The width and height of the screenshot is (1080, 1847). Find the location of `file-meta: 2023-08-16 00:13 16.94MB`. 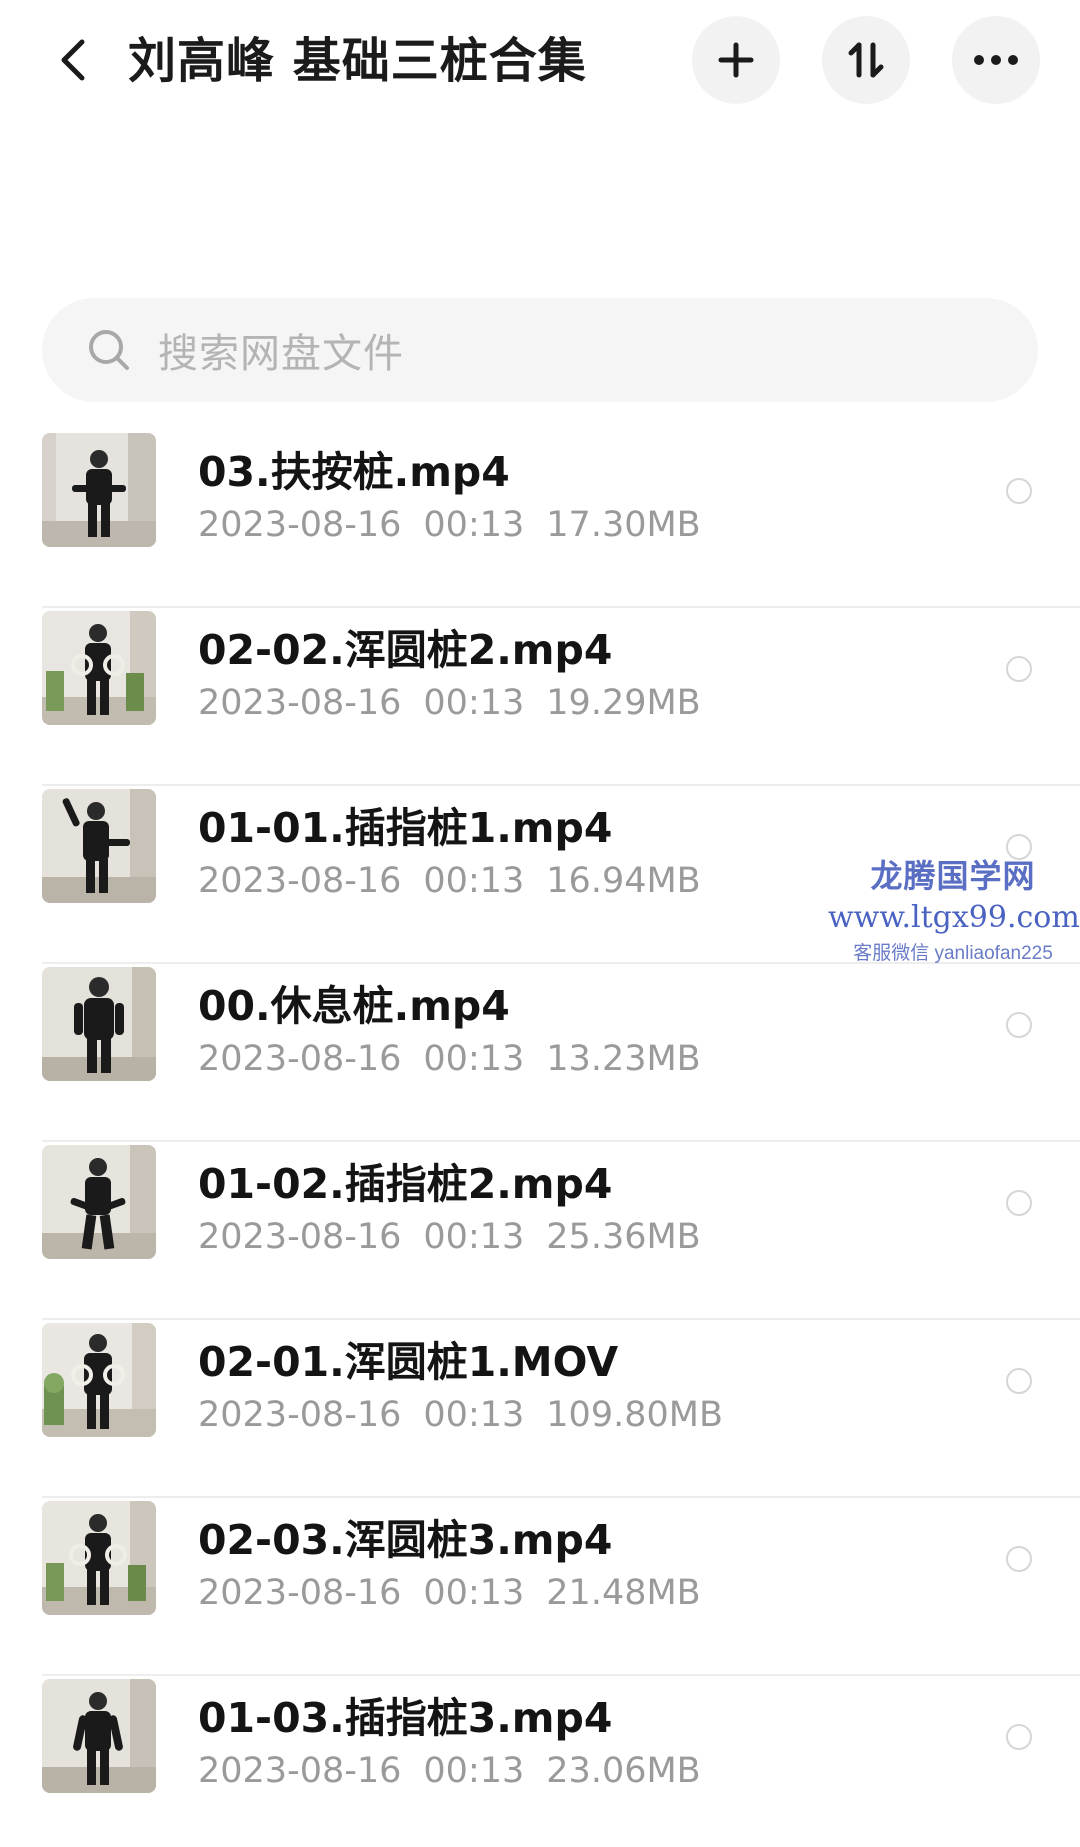

file-meta: 2023-08-16 00:13 16.94MB is located at coordinates (460, 881).